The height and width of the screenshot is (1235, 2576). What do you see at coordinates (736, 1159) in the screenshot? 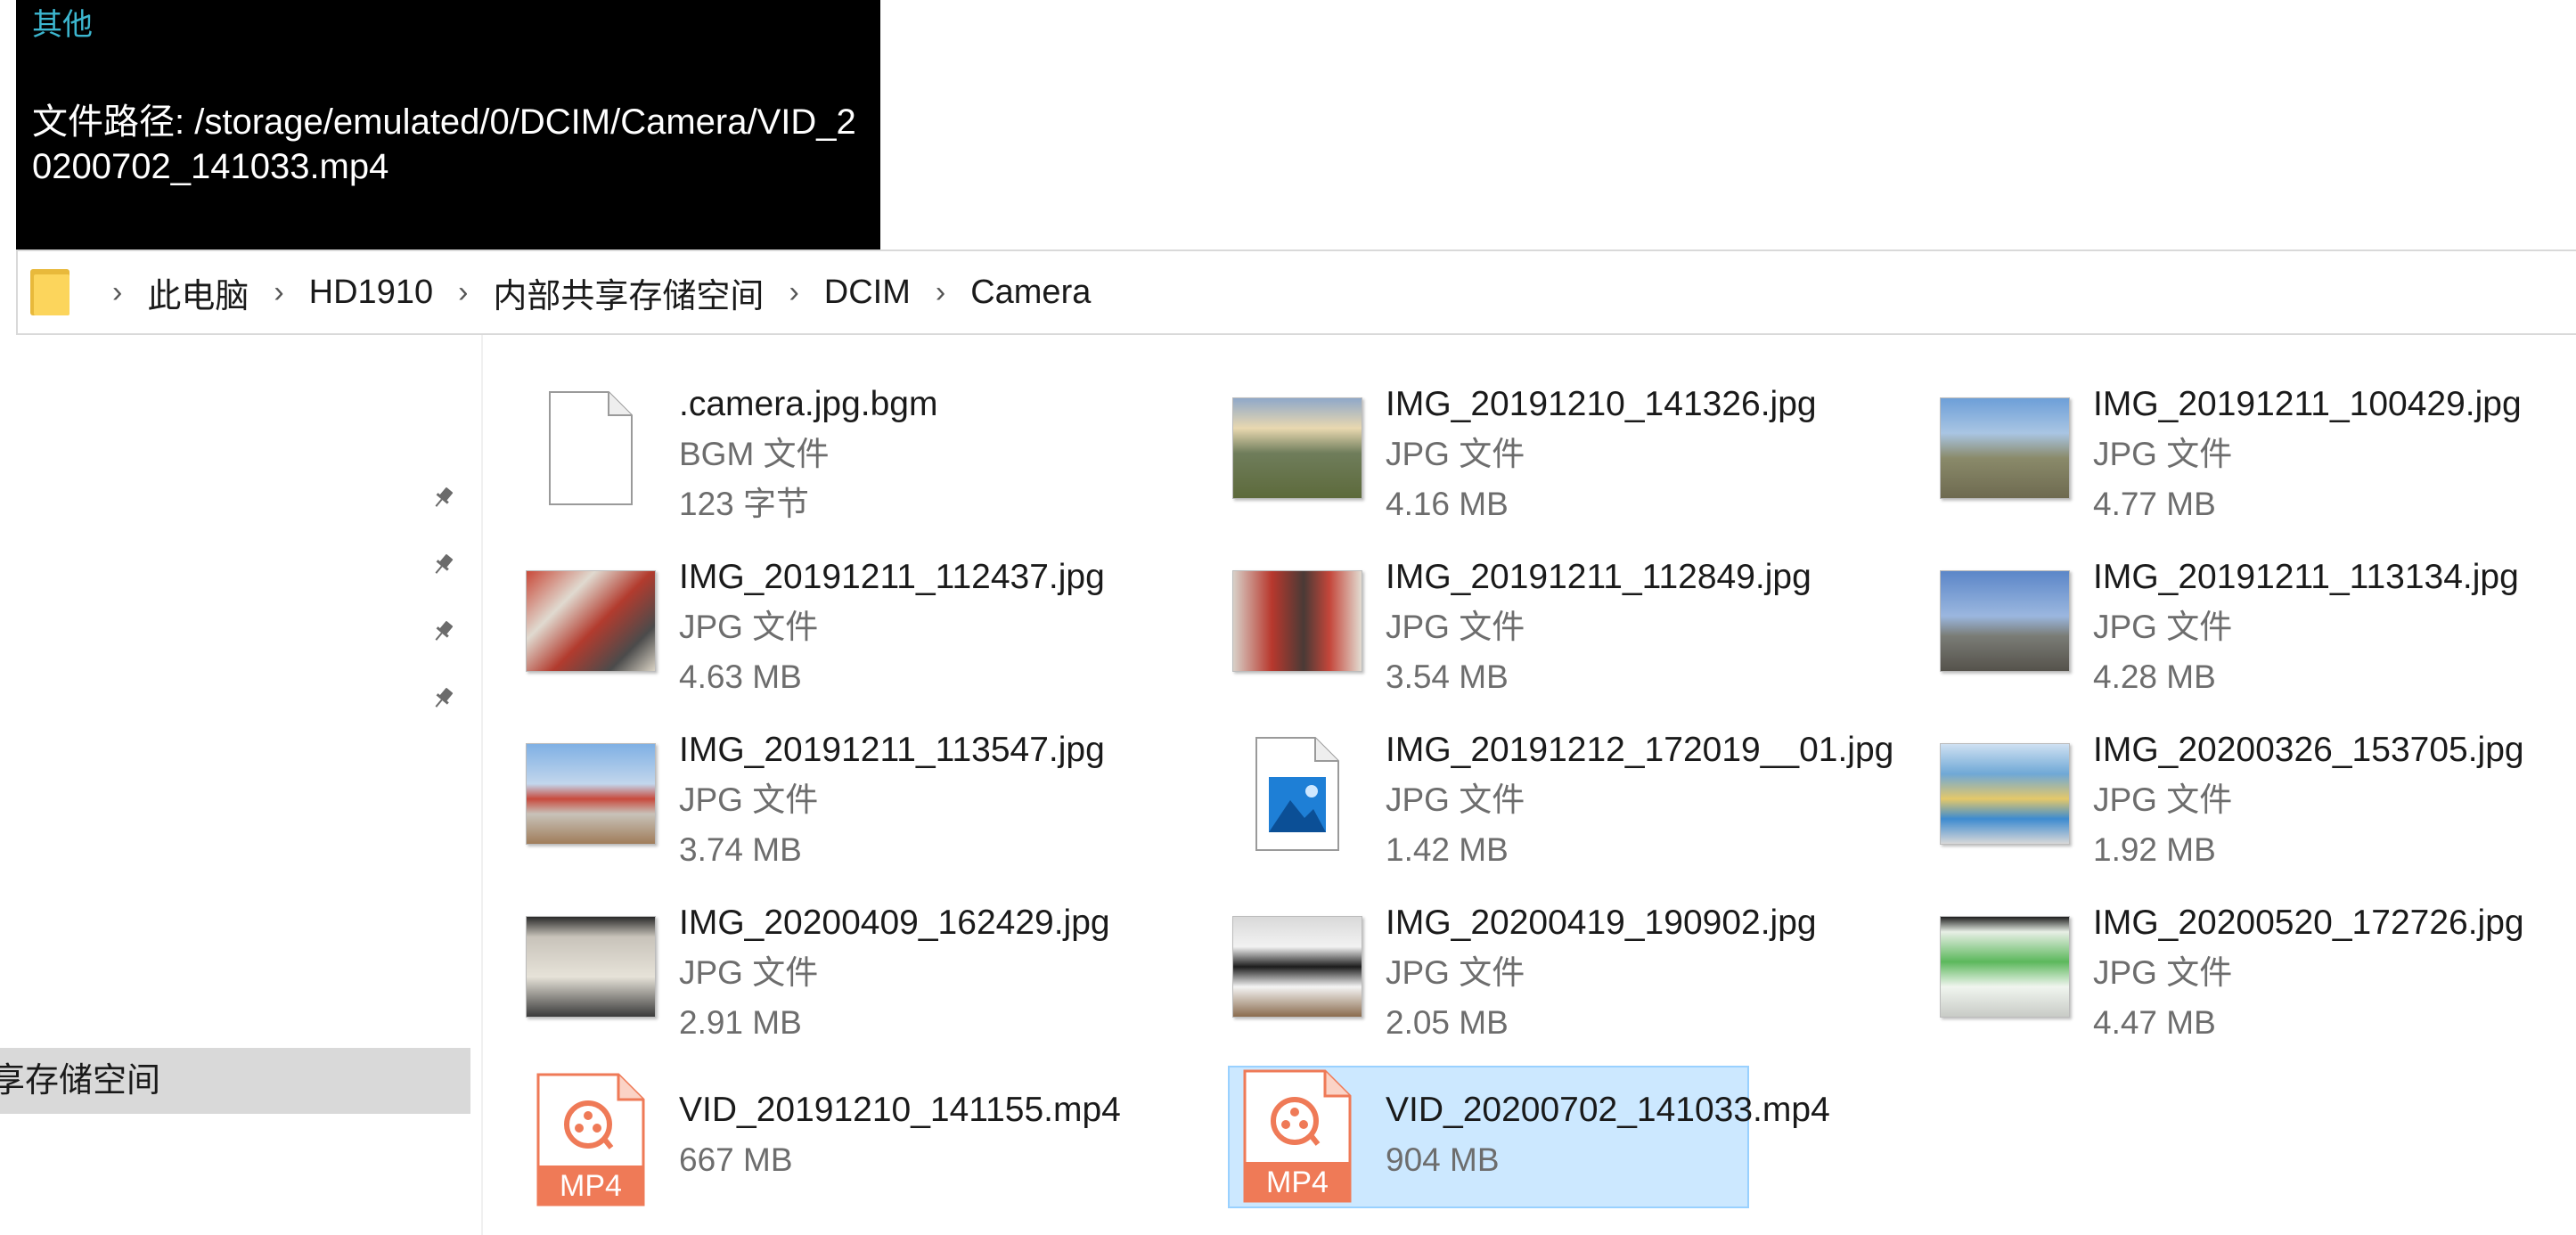
I see `file-size: 667 MB` at bounding box center [736, 1159].